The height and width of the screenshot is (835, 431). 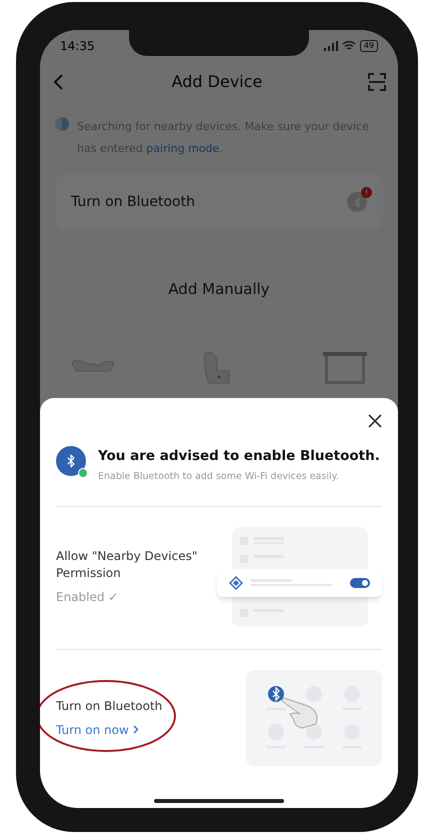 What do you see at coordinates (349, 46) in the screenshot?
I see `wifi-icon` at bounding box center [349, 46].